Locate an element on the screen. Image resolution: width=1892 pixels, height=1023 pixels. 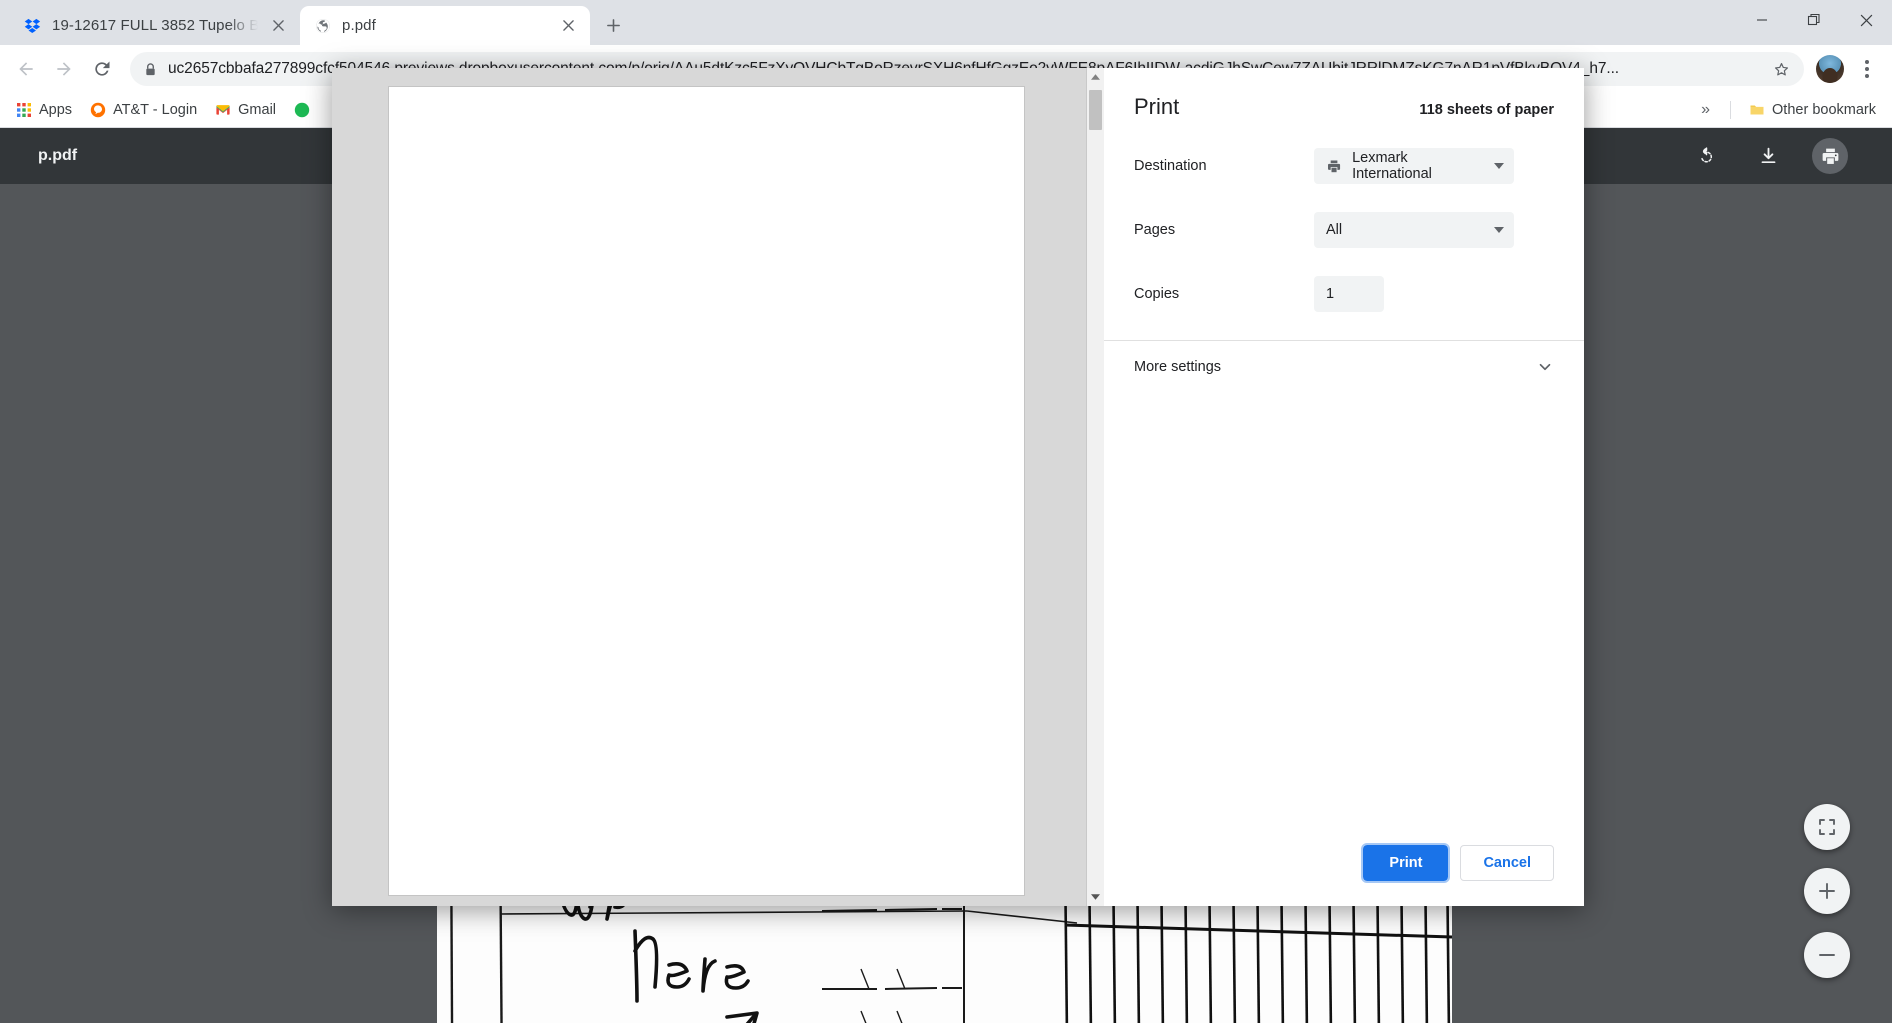
new-tab-button is located at coordinates (613, 25).